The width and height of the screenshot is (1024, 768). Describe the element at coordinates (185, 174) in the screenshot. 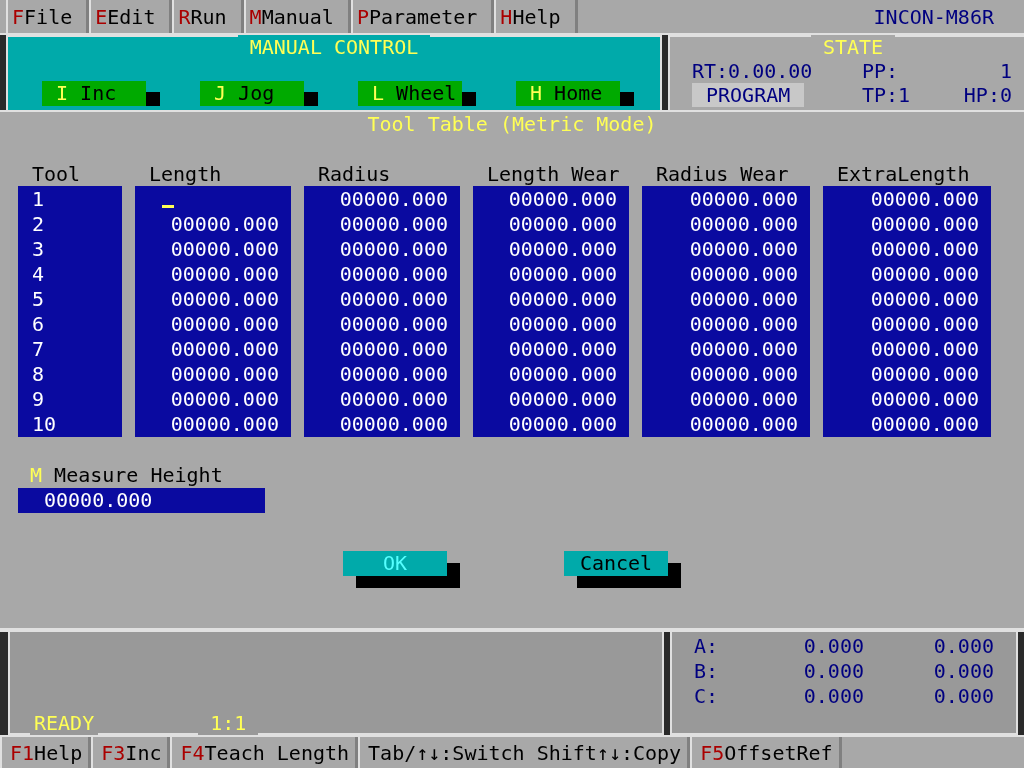

I see `column-header: Length` at that location.